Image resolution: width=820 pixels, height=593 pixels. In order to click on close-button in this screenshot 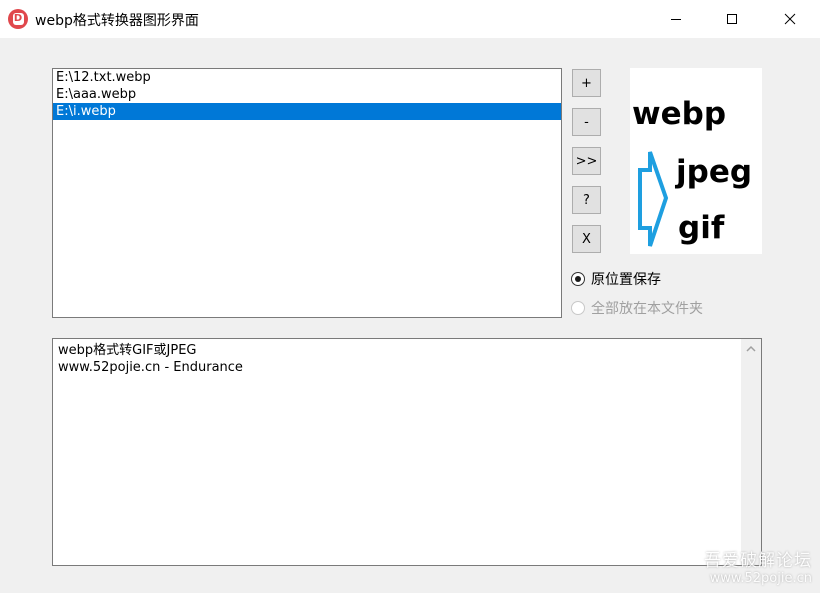, I will do `click(790, 19)`.